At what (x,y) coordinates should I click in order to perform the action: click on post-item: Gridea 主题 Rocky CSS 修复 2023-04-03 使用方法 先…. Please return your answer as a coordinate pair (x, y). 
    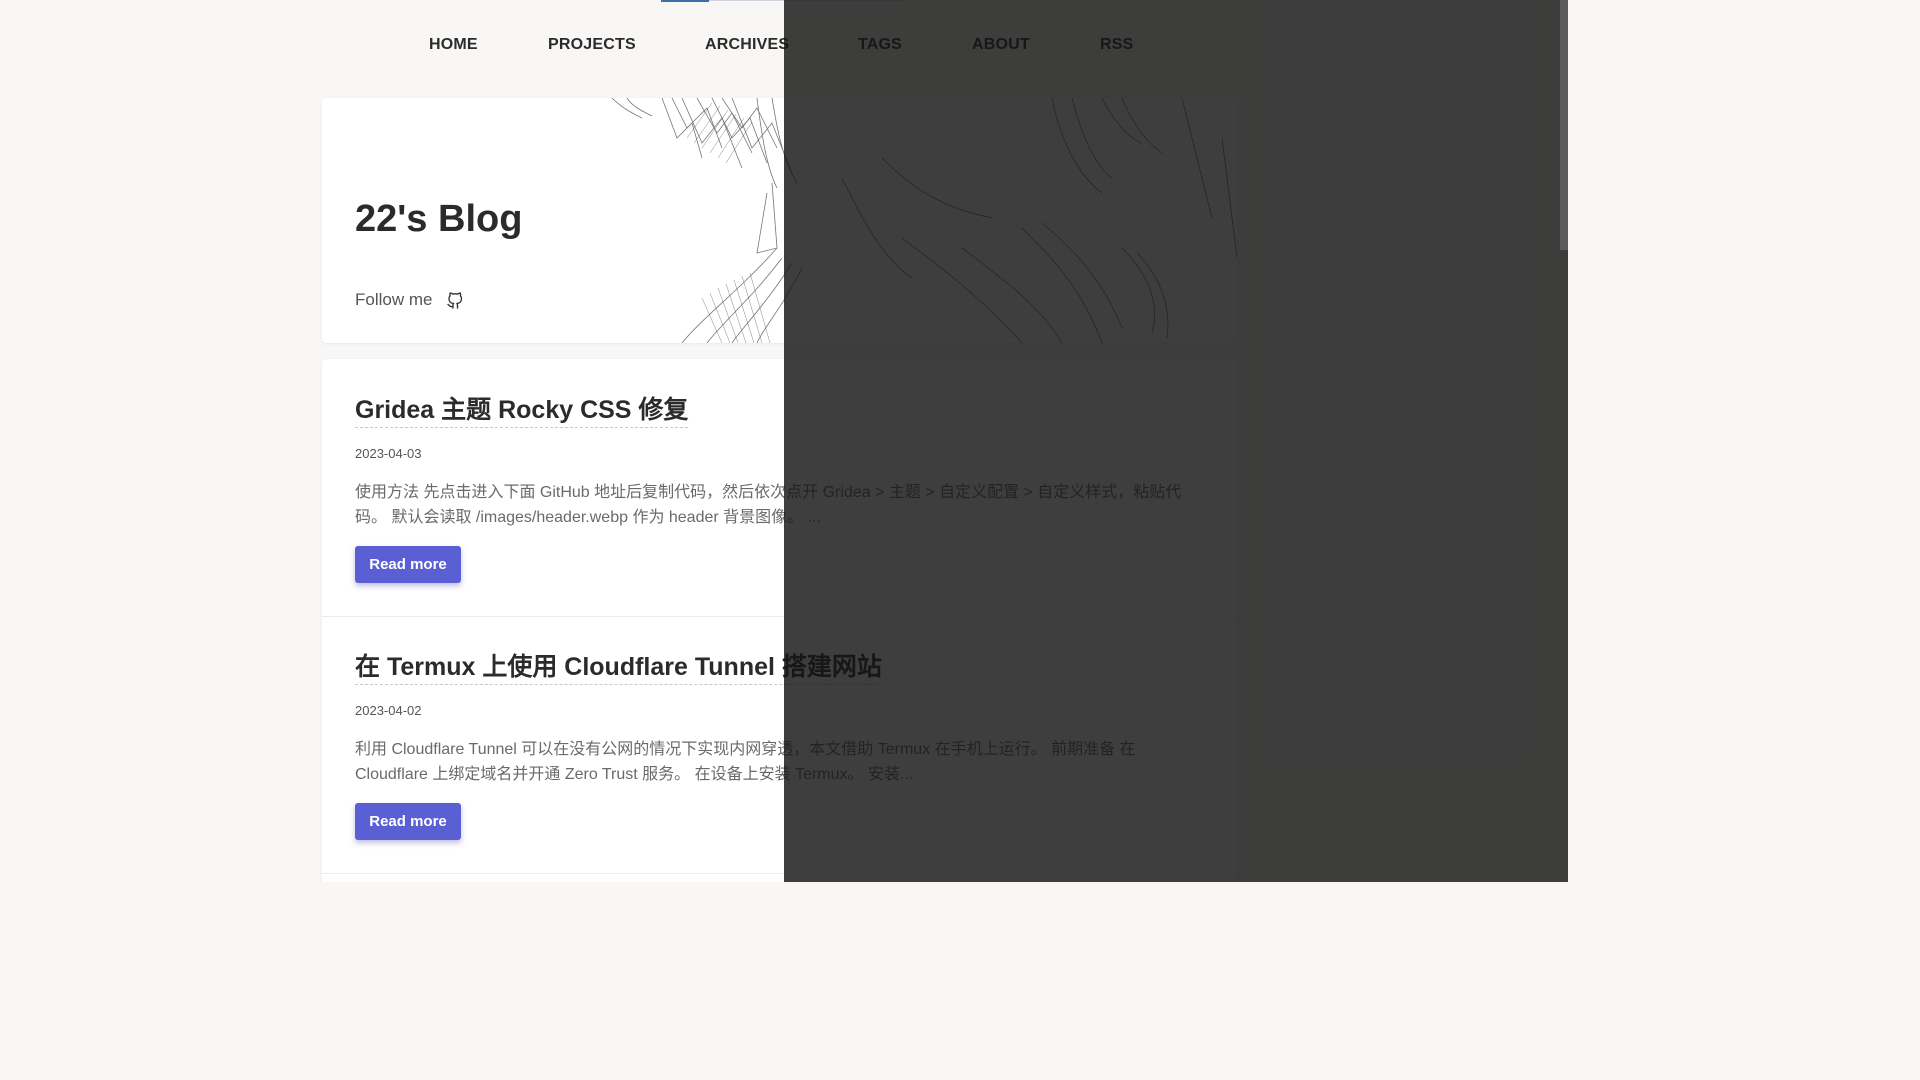
    Looking at the image, I should click on (779, 488).